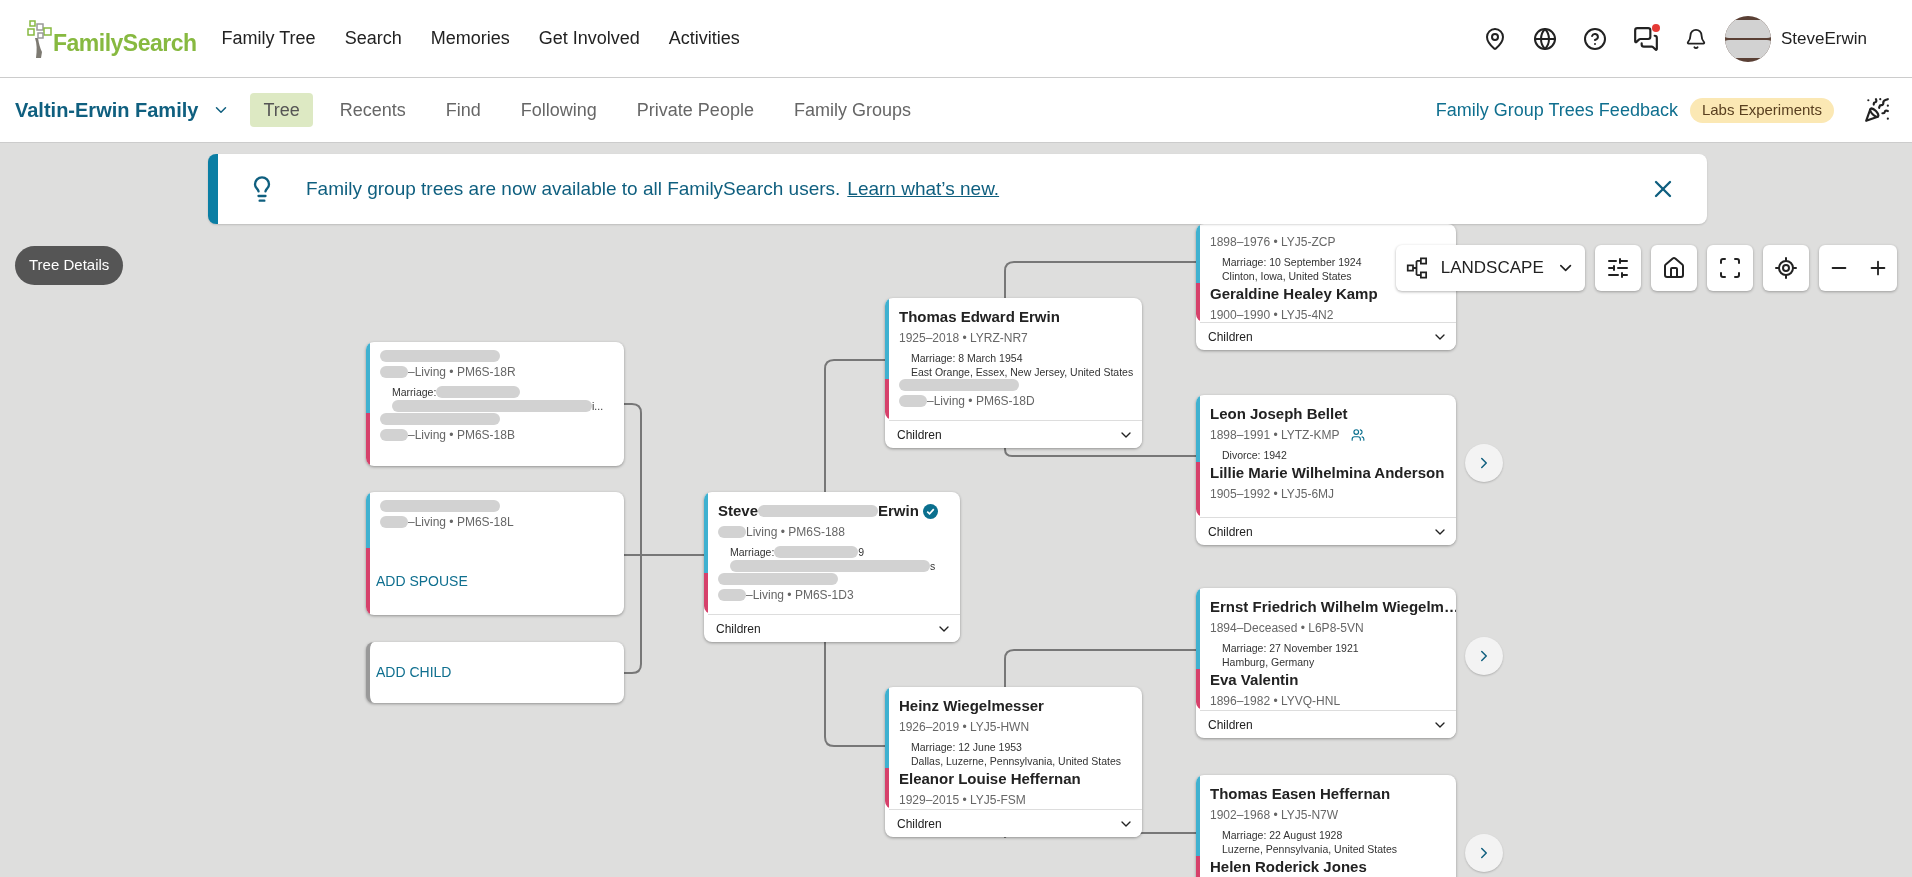 The width and height of the screenshot is (1912, 877). What do you see at coordinates (495, 553) in the screenshot?
I see `person-card: –Living • PM6S-18L ADD SPOUSE` at bounding box center [495, 553].